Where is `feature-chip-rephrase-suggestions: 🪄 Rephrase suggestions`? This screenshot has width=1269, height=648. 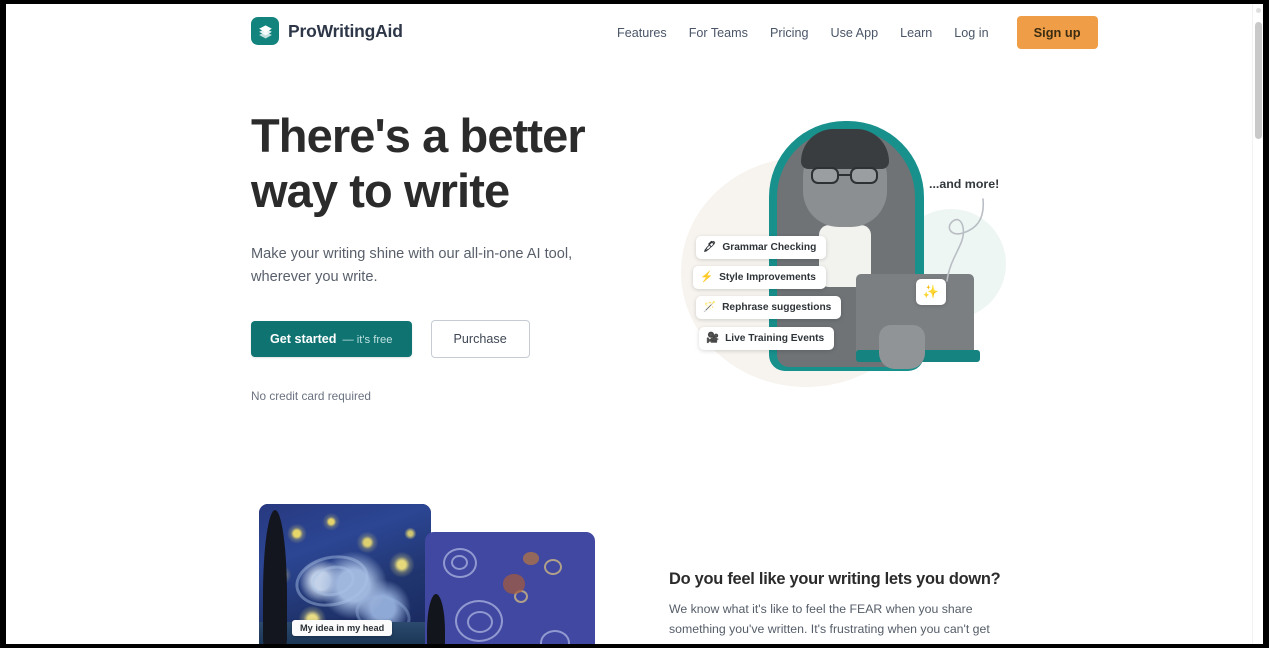 feature-chip-rephrase-suggestions: 🪄 Rephrase suggestions is located at coordinates (769, 307).